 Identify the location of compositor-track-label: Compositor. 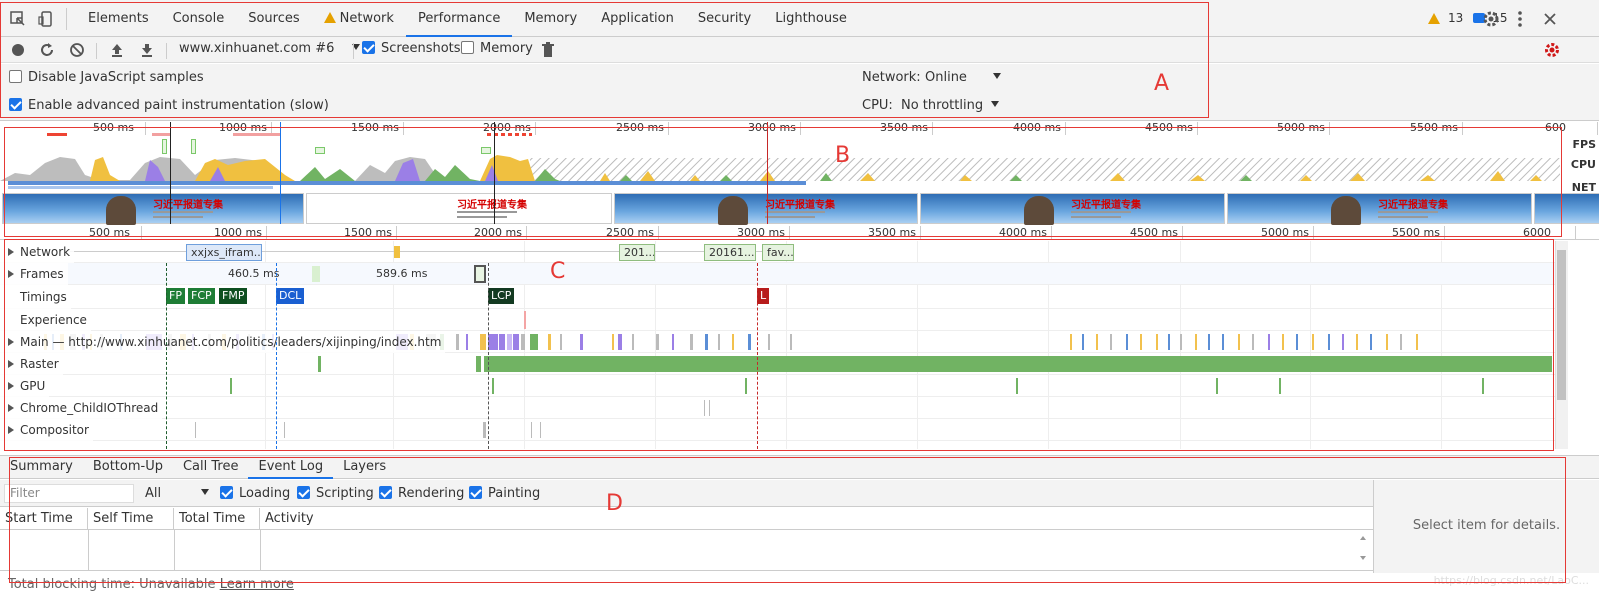
(46, 430).